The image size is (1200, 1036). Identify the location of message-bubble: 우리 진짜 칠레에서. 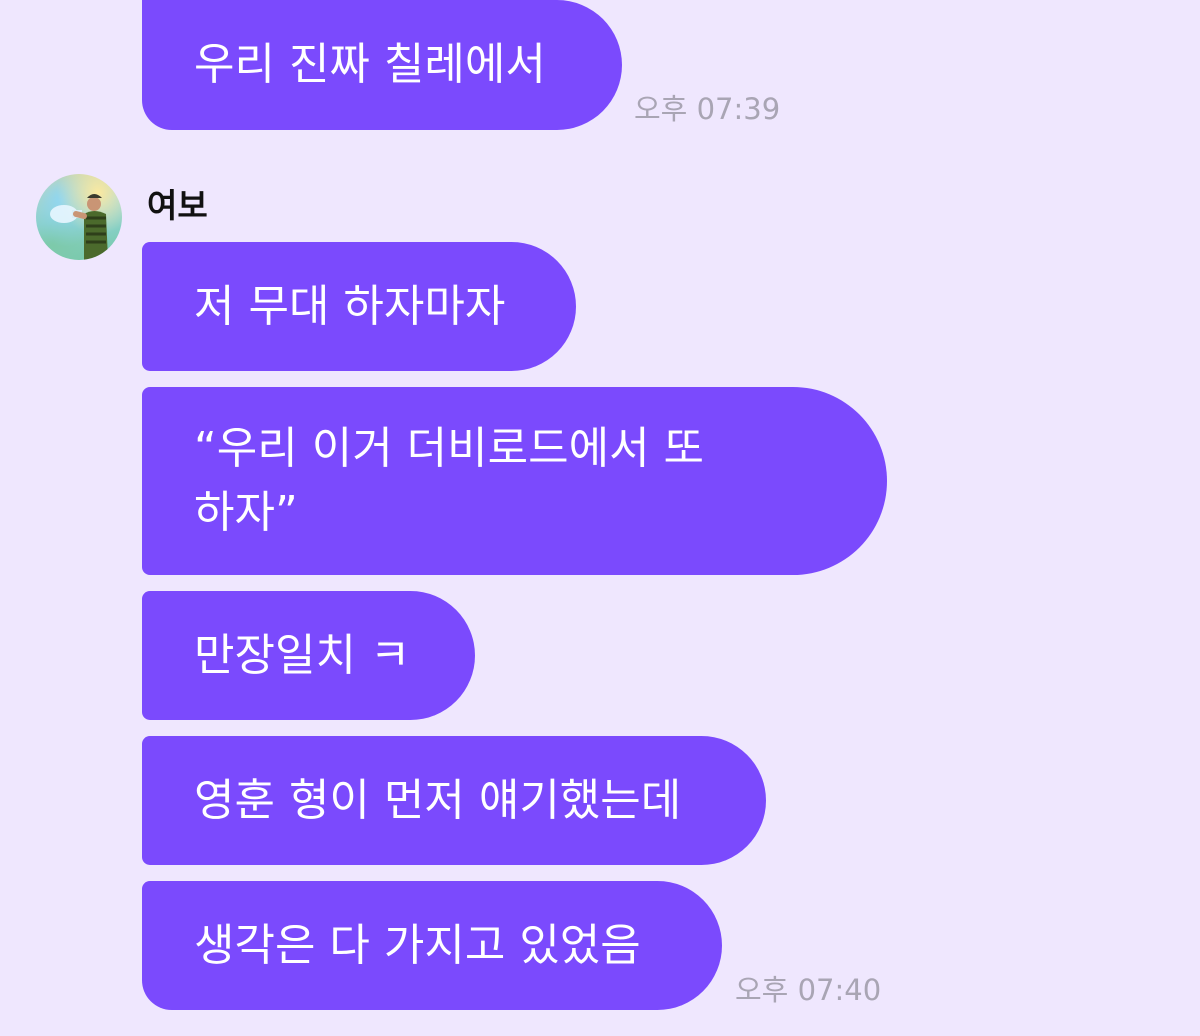
(382, 65).